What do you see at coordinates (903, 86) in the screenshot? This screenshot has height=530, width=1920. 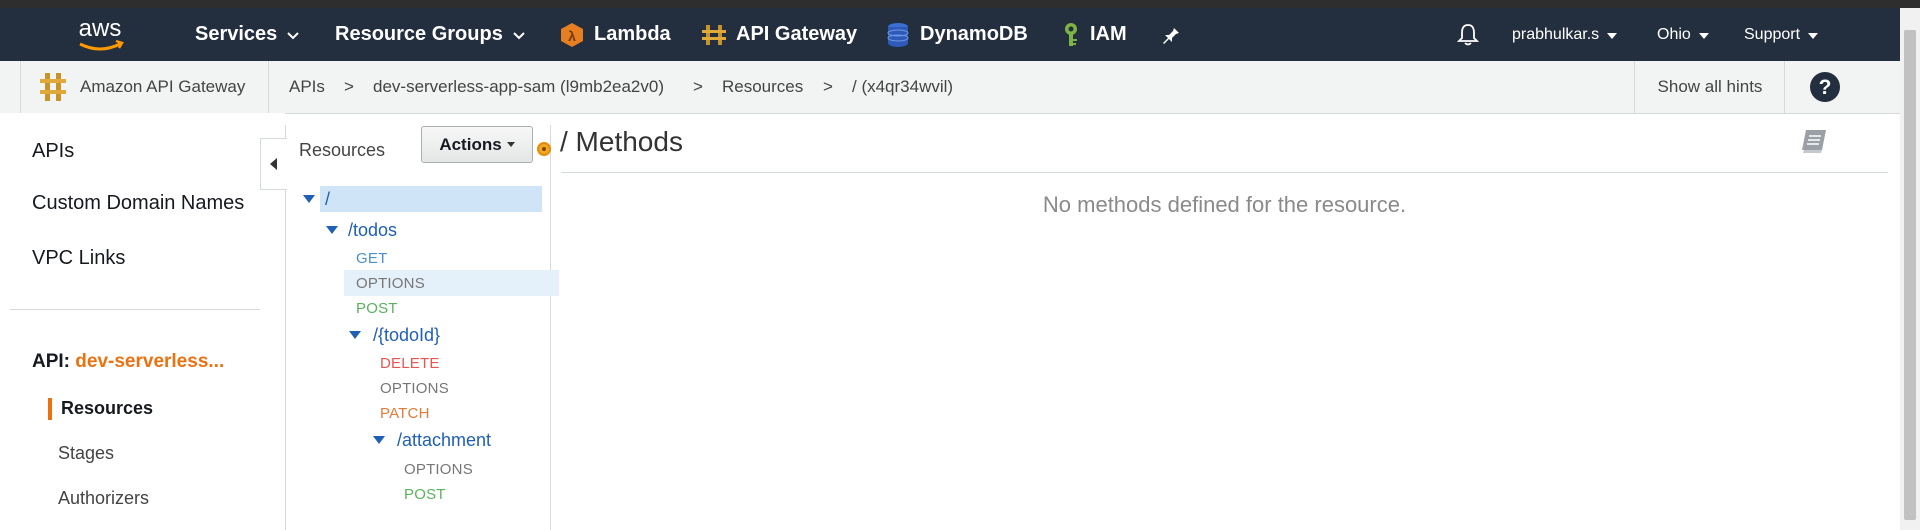 I see `breadcrumb-current-resource: / (x4qr34wvil)` at bounding box center [903, 86].